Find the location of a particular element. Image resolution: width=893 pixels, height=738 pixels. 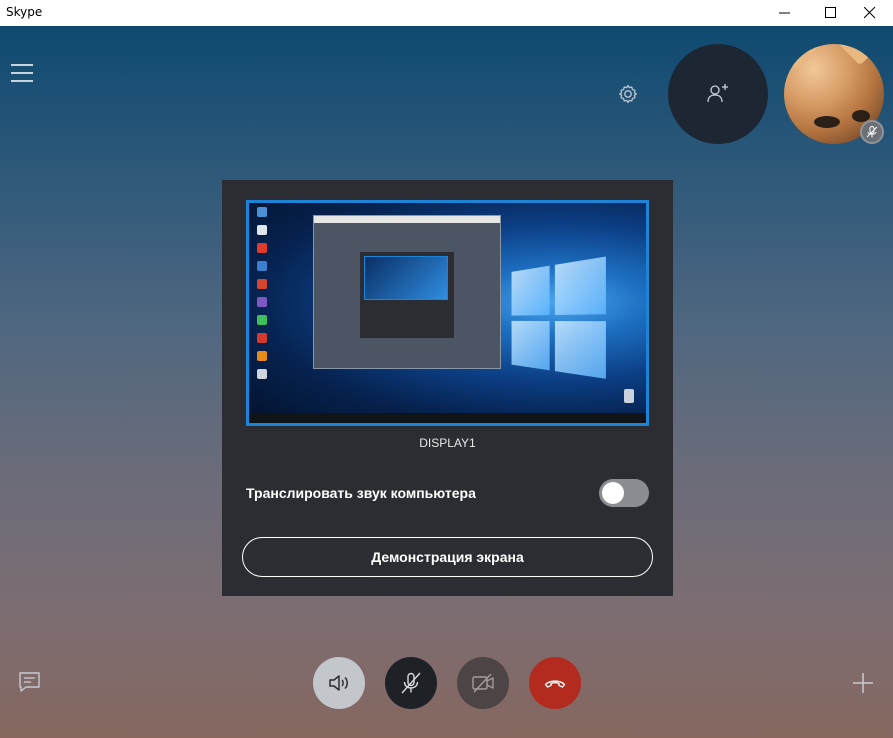

recycle-bin-icon is located at coordinates (629, 396).